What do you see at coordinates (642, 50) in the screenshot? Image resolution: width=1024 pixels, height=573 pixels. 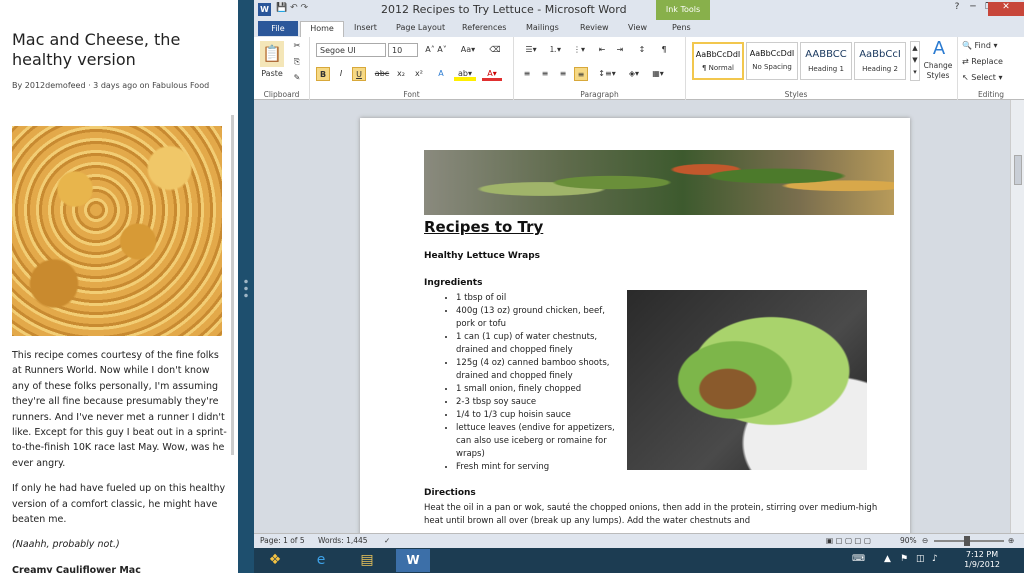 I see `sort-icon: ↕` at bounding box center [642, 50].